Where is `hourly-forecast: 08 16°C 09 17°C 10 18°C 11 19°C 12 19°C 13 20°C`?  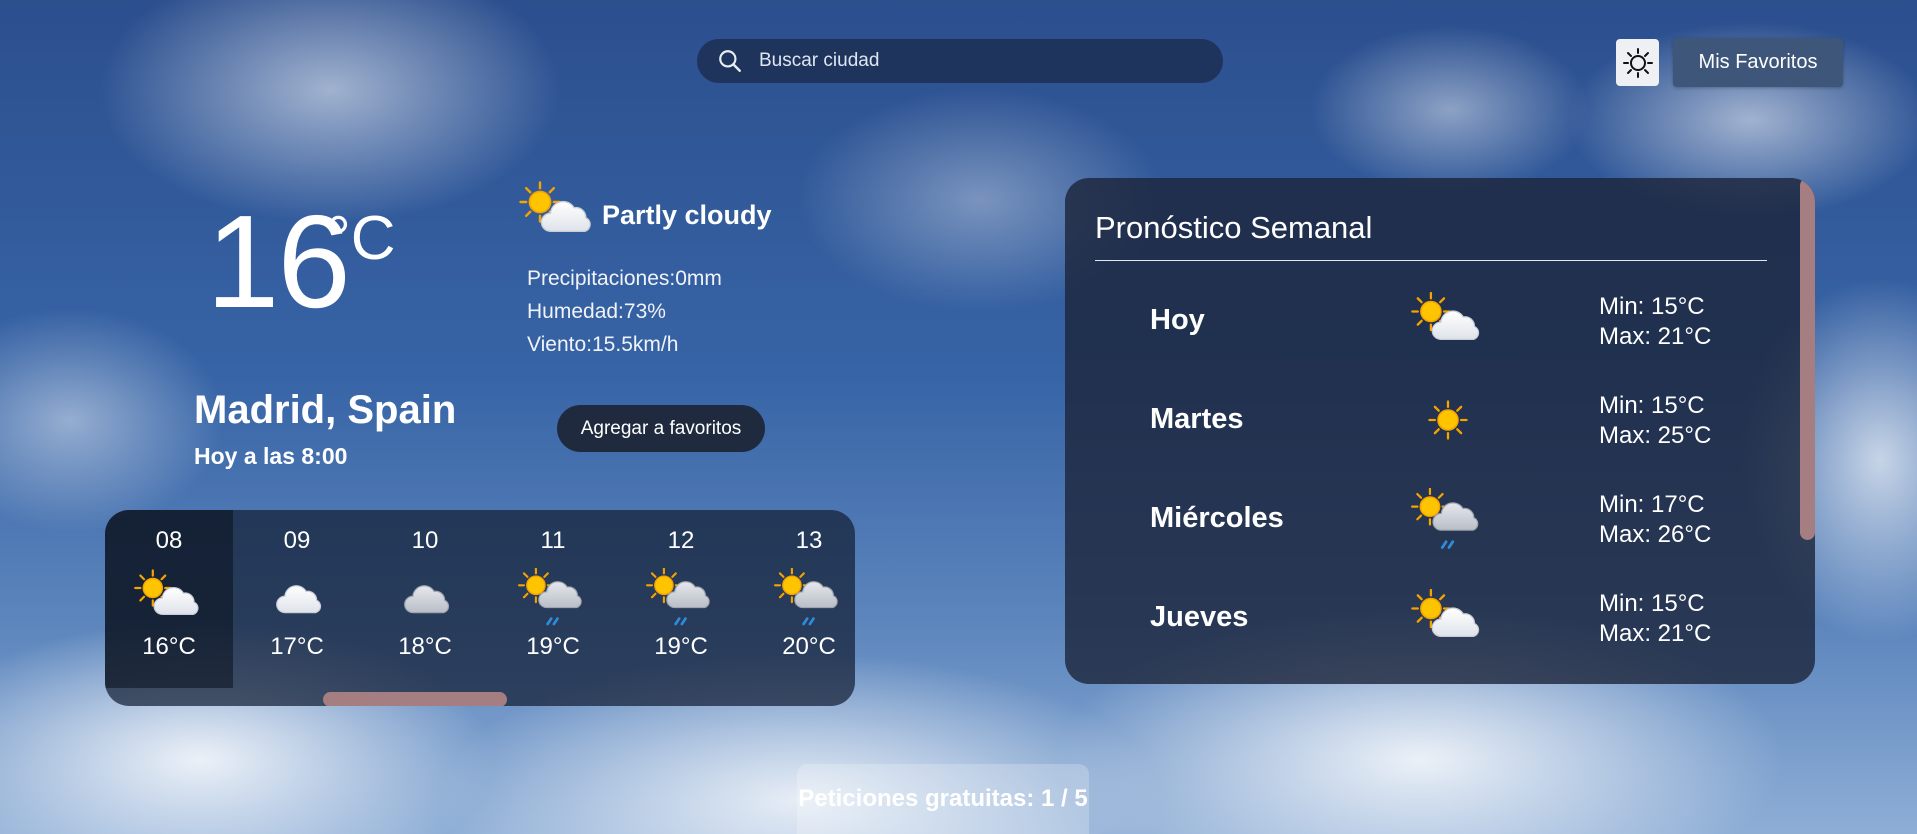
hourly-forecast: 08 16°C 09 17°C 10 18°C 11 19°C 12 19°C 13 20°C is located at coordinates (480, 608).